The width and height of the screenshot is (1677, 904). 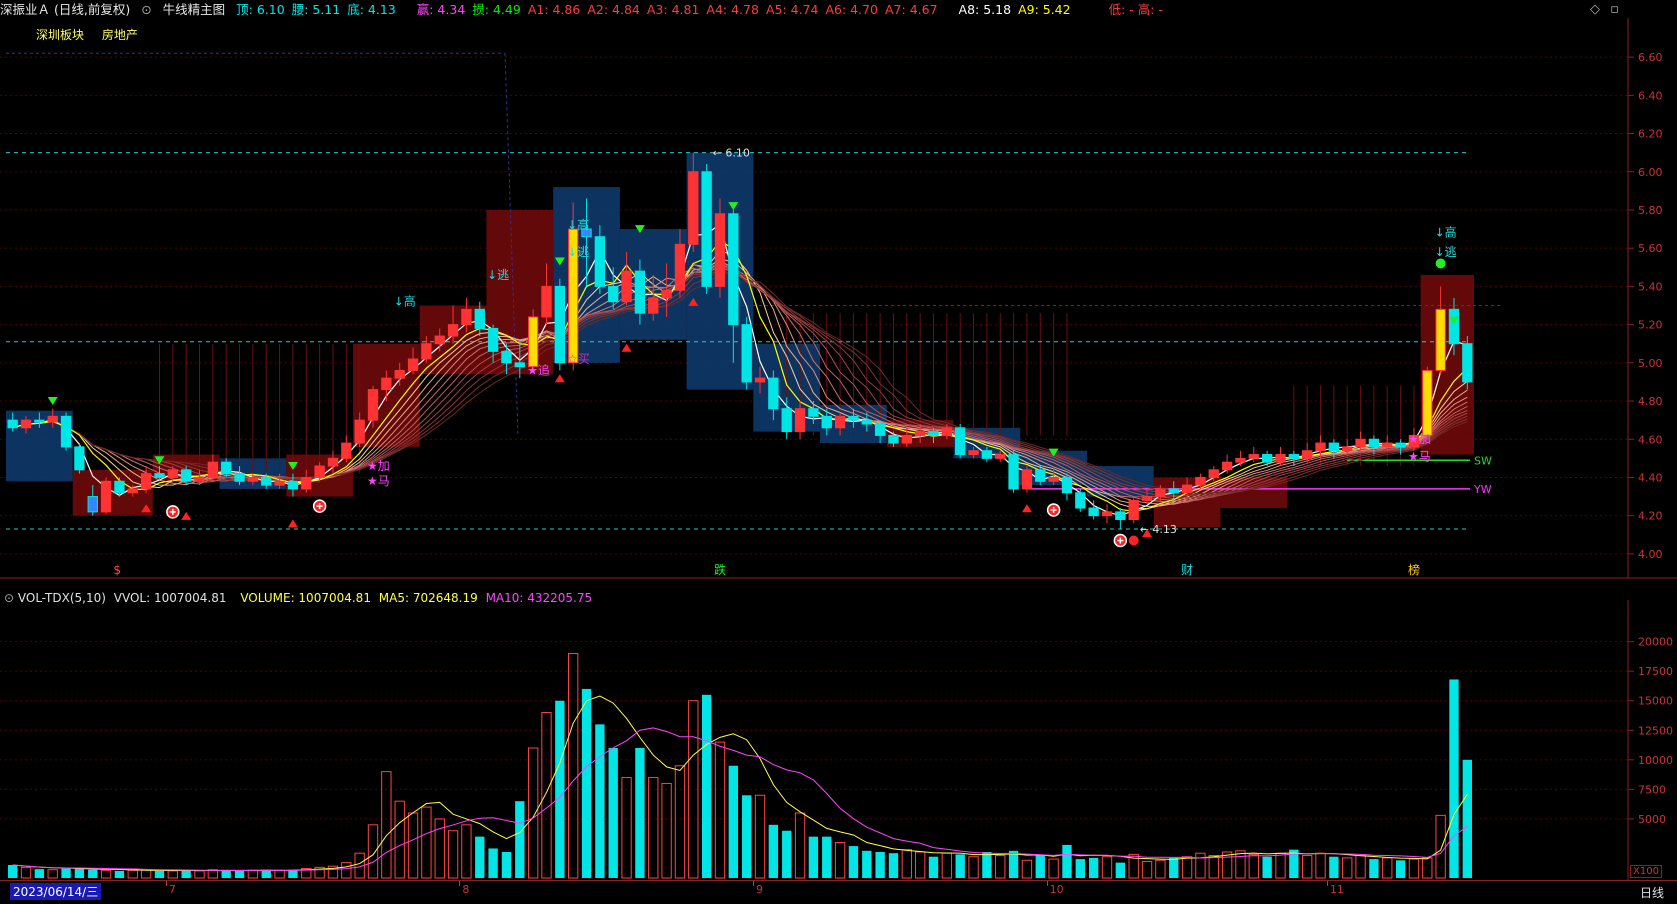 What do you see at coordinates (316, 9) in the screenshot?
I see `indicator-field: 腰: 5.11` at bounding box center [316, 9].